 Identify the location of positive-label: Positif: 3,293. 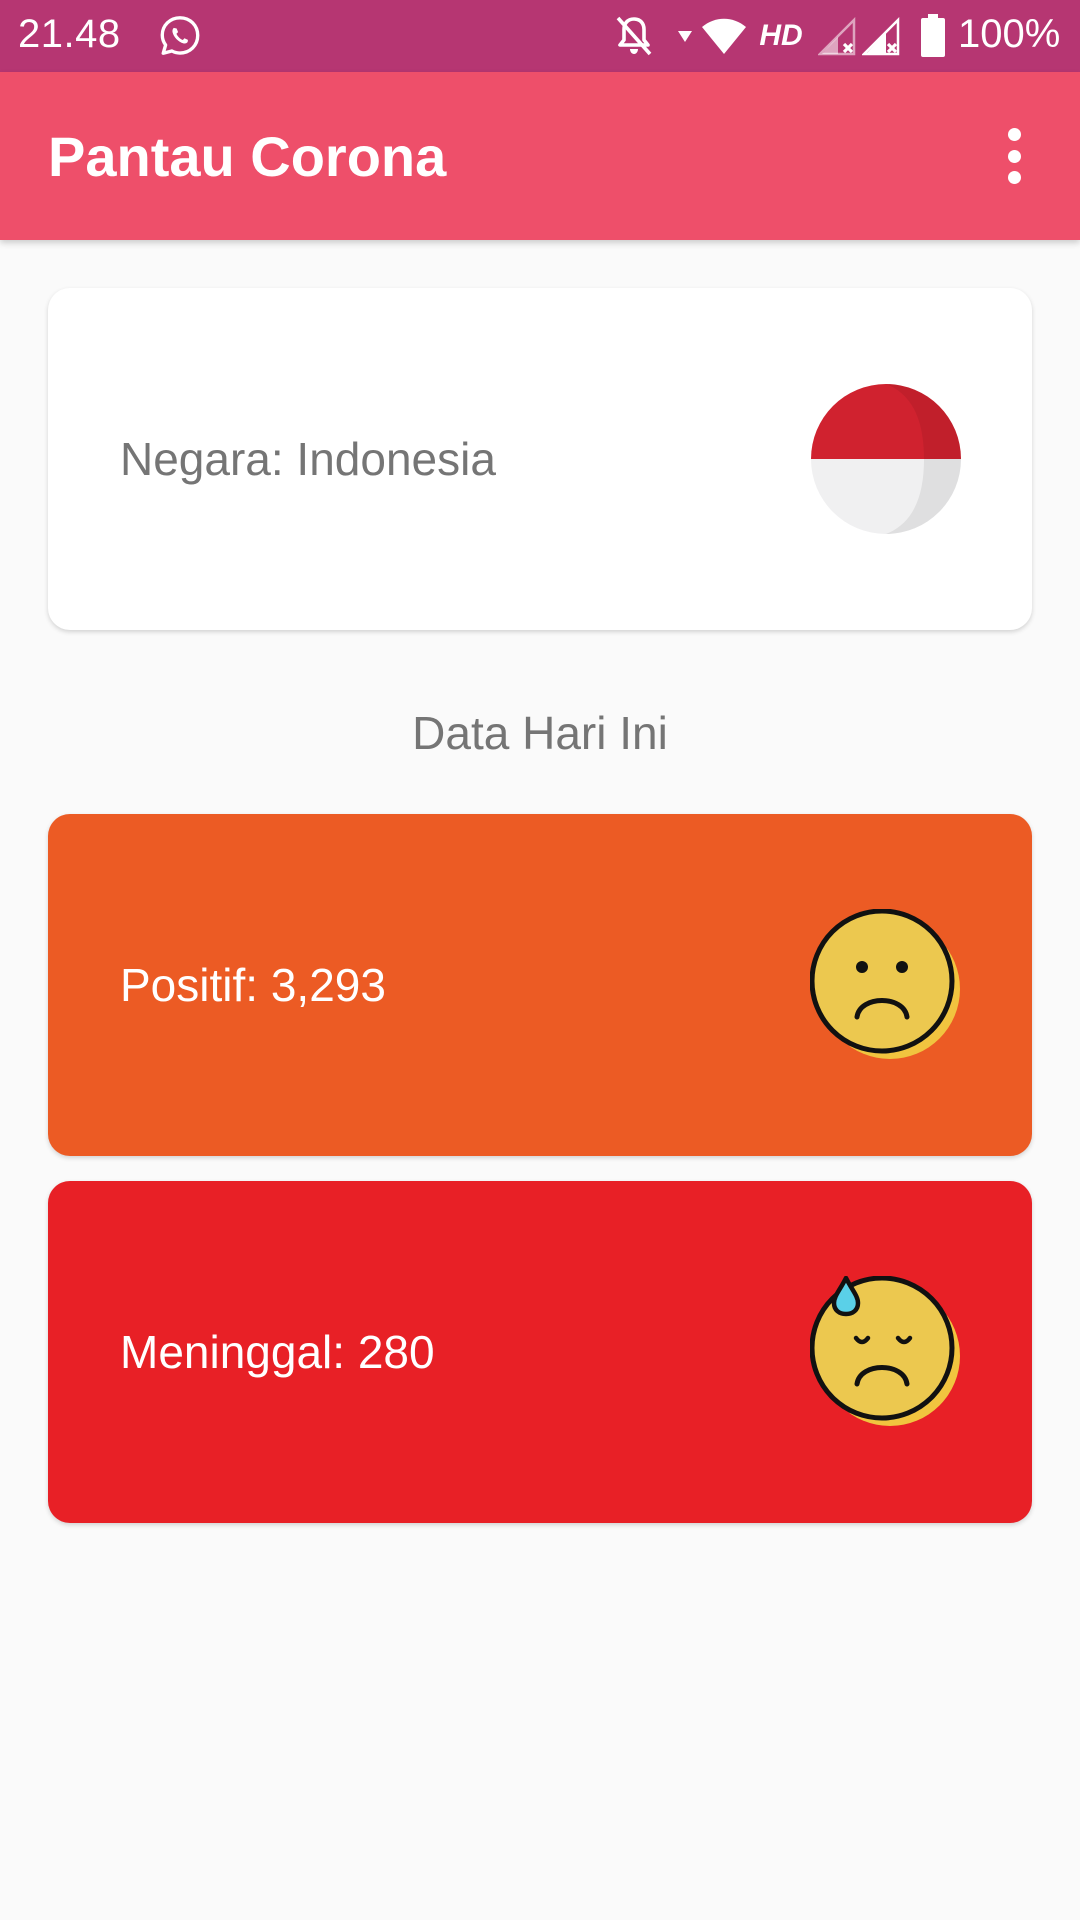
(253, 985).